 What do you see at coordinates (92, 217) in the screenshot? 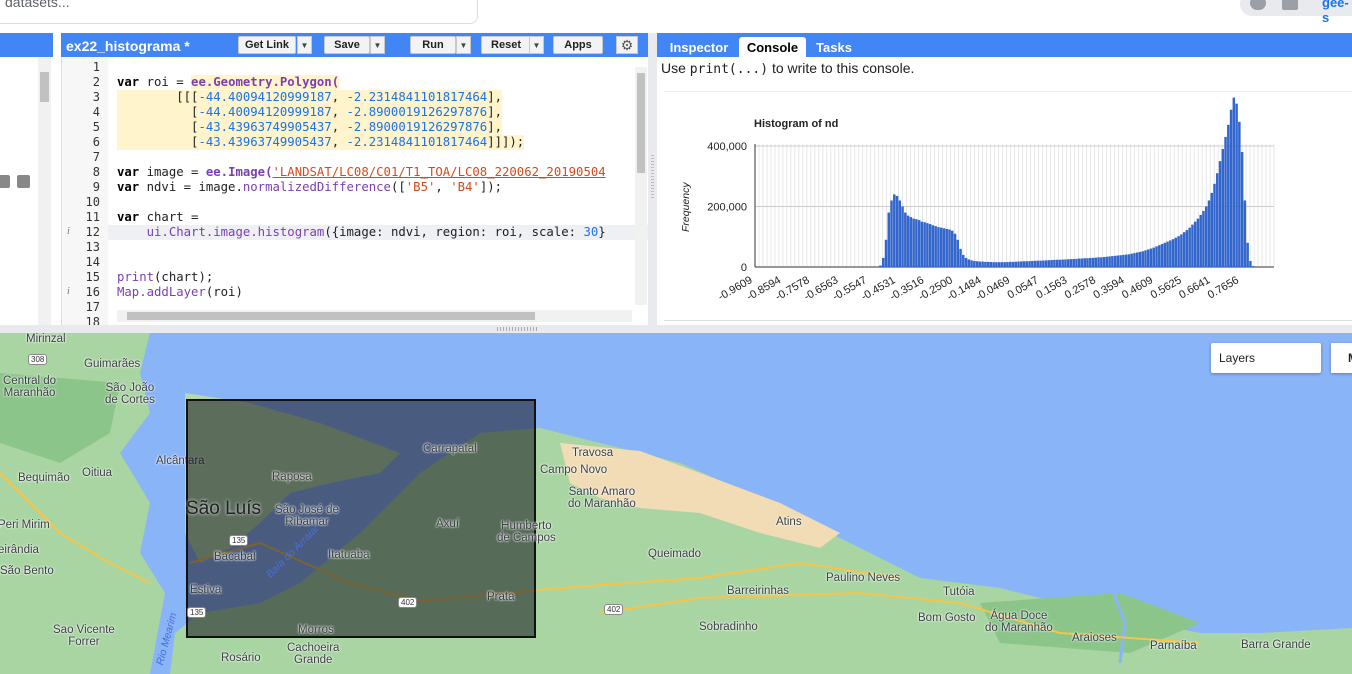
I see `line-number: 11` at bounding box center [92, 217].